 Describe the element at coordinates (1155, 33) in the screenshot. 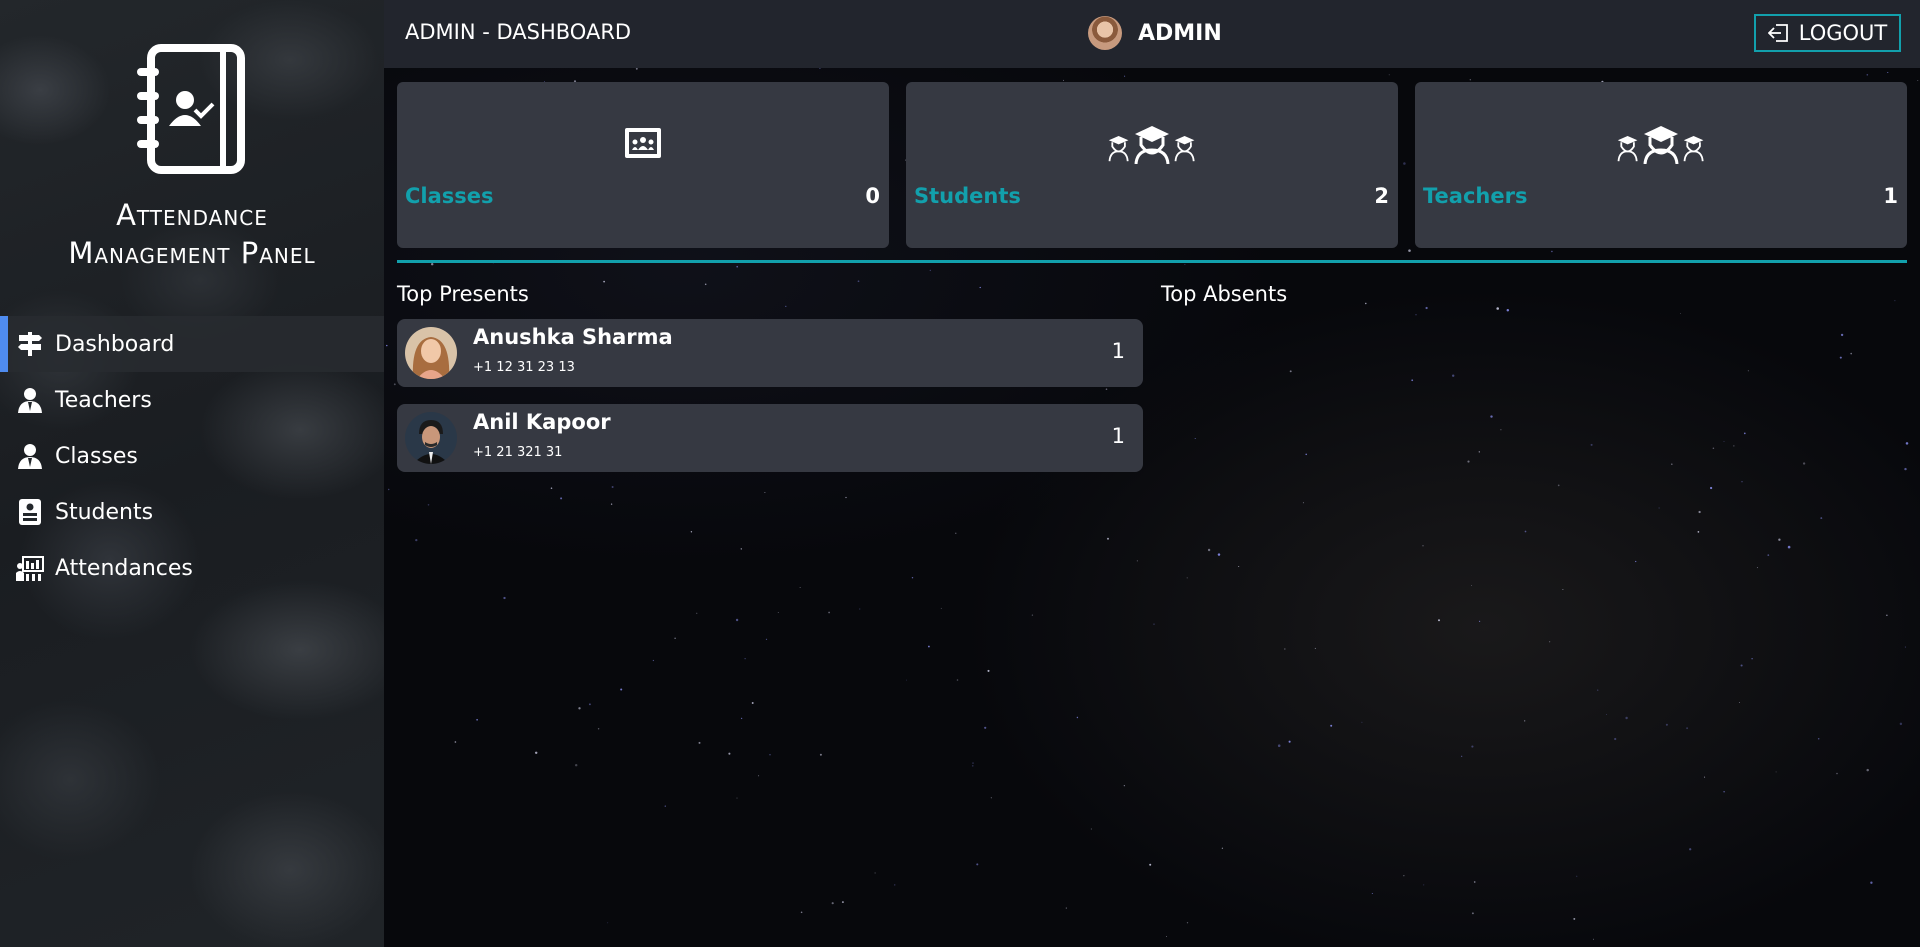

I see `user-profile: ADMIN` at that location.